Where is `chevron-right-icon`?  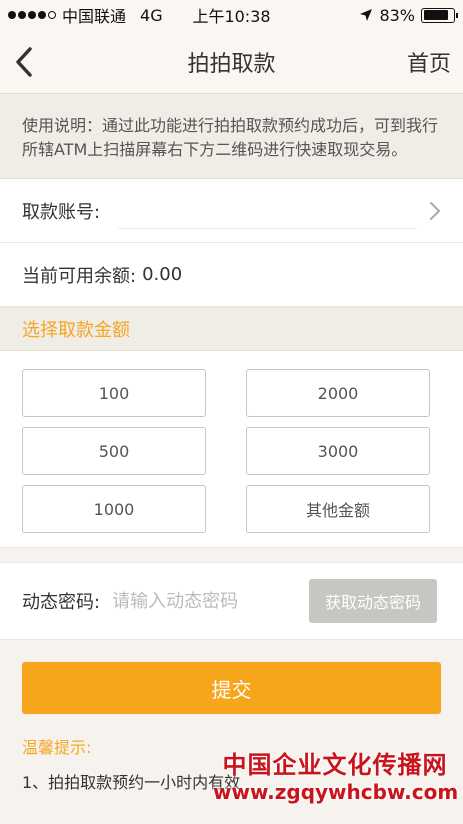
chevron-right-icon is located at coordinates (429, 211).